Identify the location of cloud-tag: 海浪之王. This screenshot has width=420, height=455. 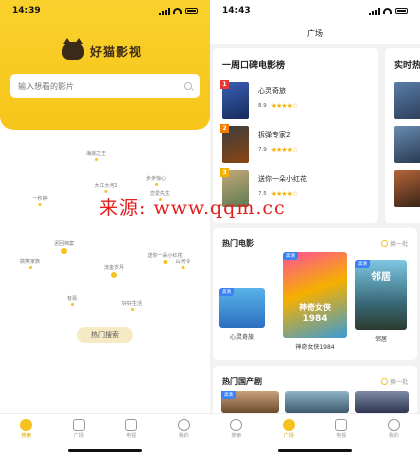
(96, 155).